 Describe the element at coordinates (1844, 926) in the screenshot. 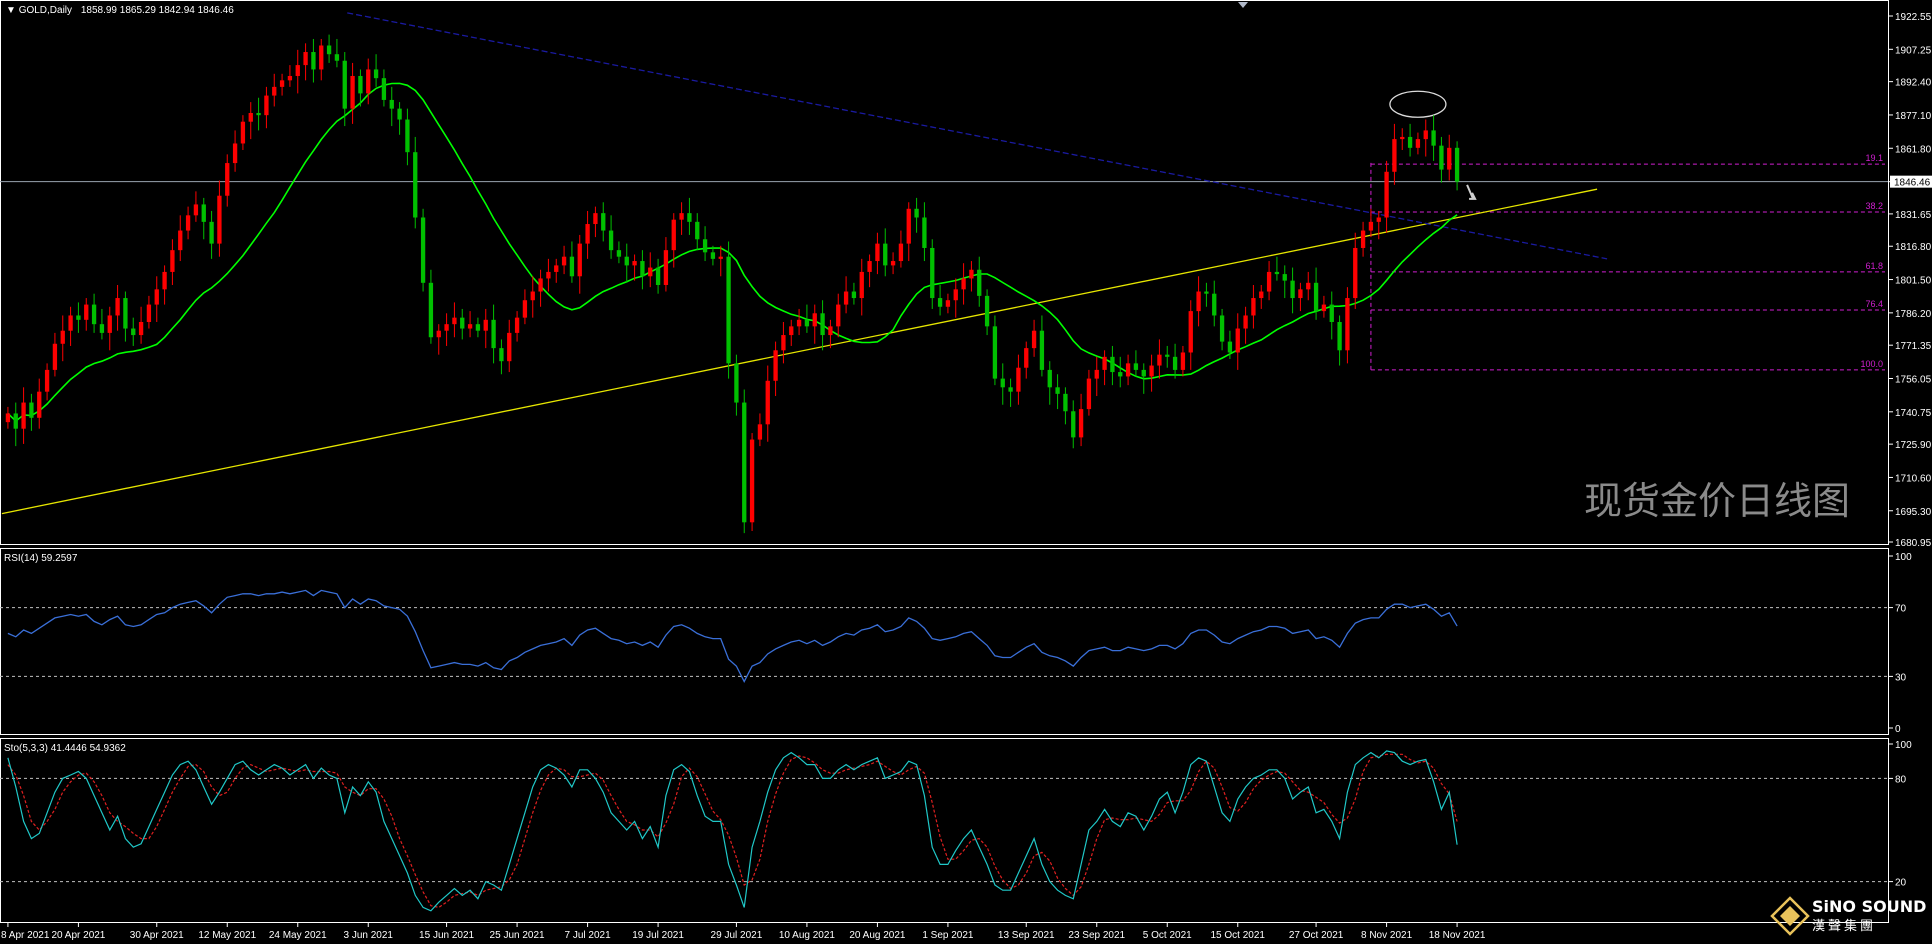

I see `logo-subtitle: 漢聲集團` at that location.